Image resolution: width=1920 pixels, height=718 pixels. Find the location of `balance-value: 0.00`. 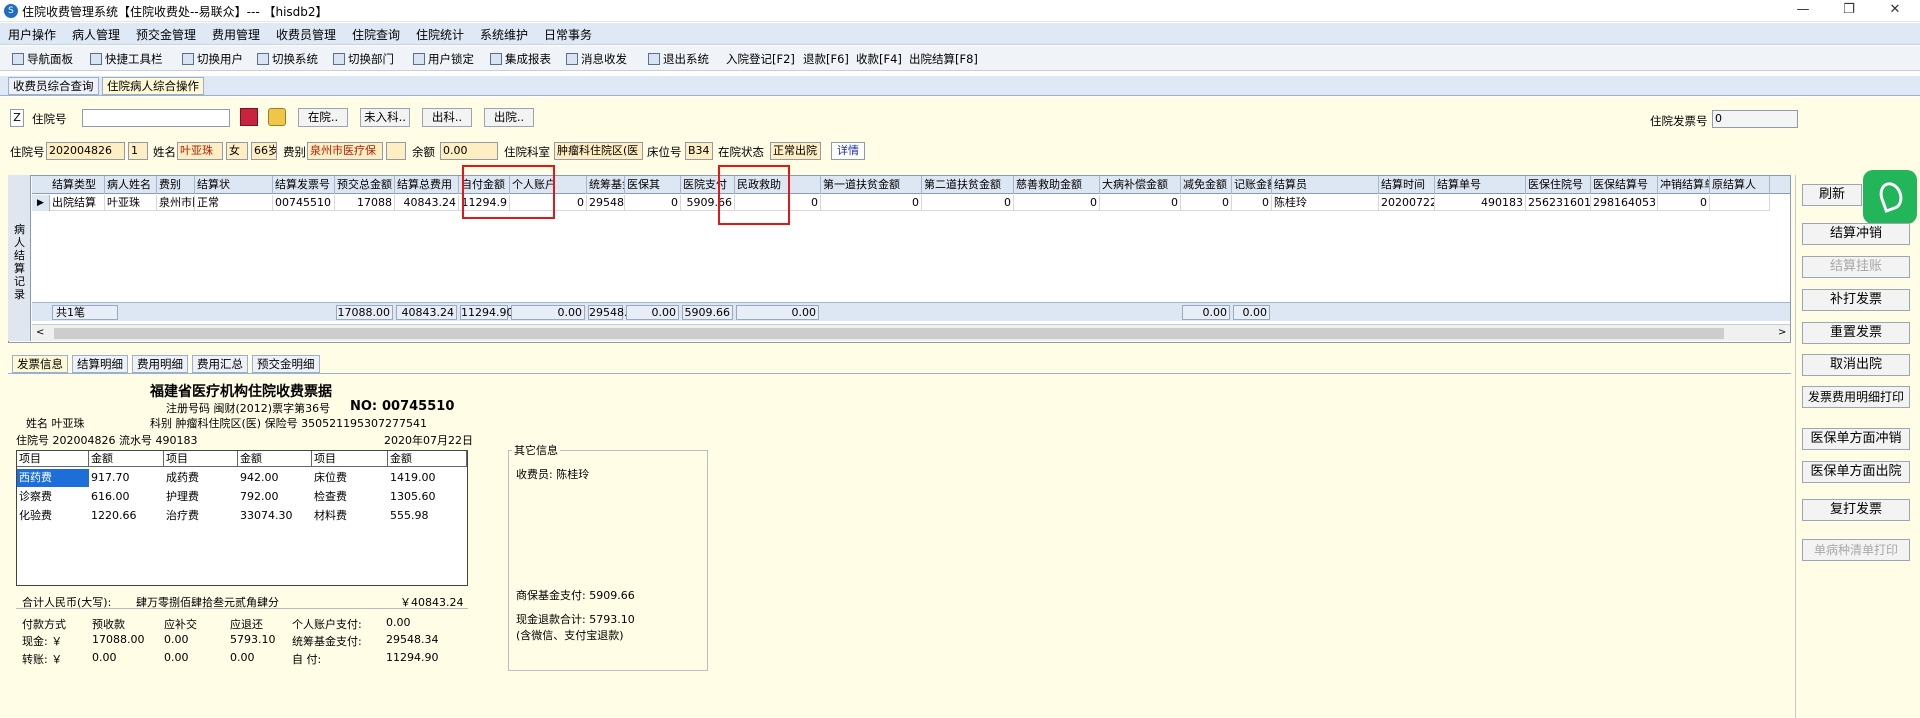

balance-value: 0.00 is located at coordinates (469, 151).